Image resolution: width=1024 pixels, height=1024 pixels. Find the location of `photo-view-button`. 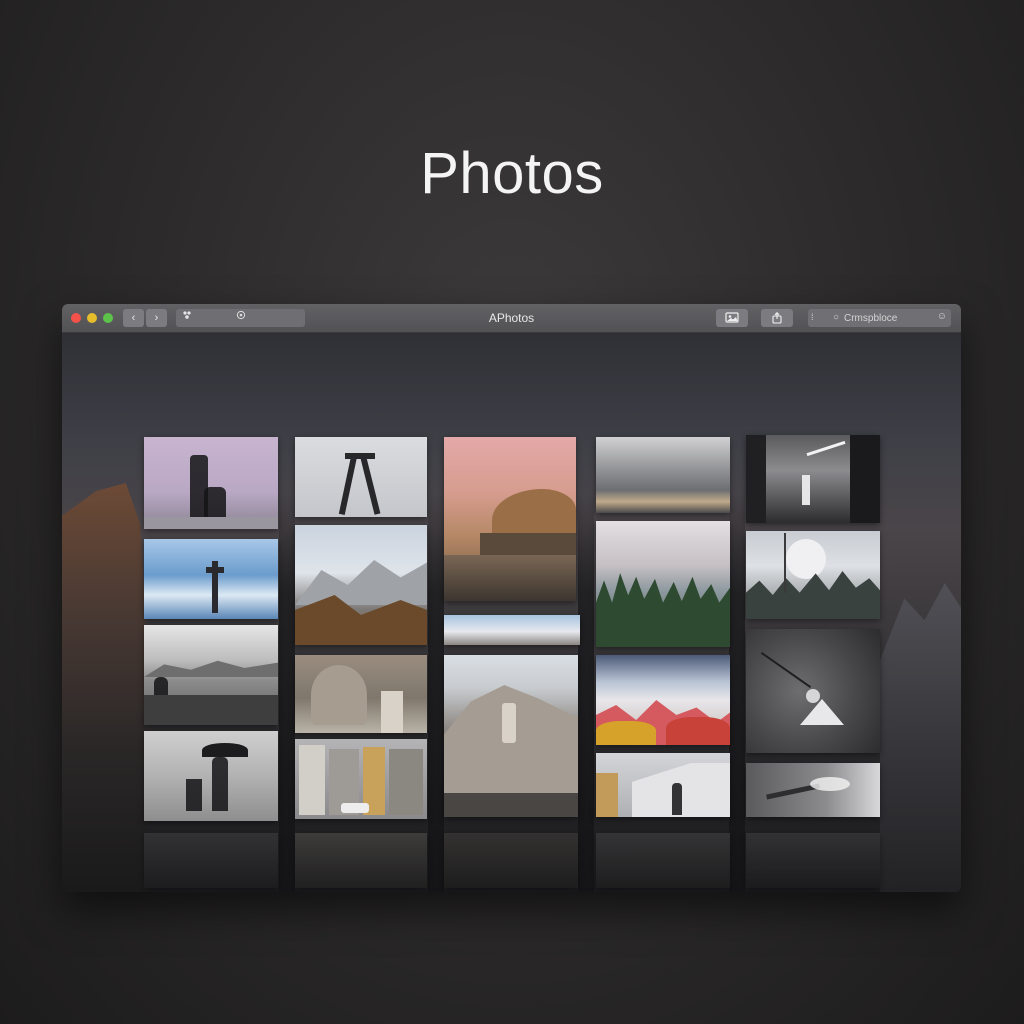

photo-view-button is located at coordinates (732, 318).